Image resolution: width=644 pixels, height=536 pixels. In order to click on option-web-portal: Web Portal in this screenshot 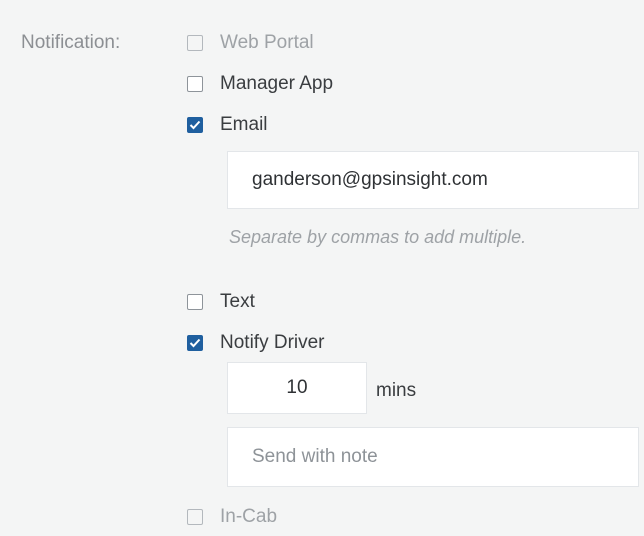, I will do `click(250, 43)`.